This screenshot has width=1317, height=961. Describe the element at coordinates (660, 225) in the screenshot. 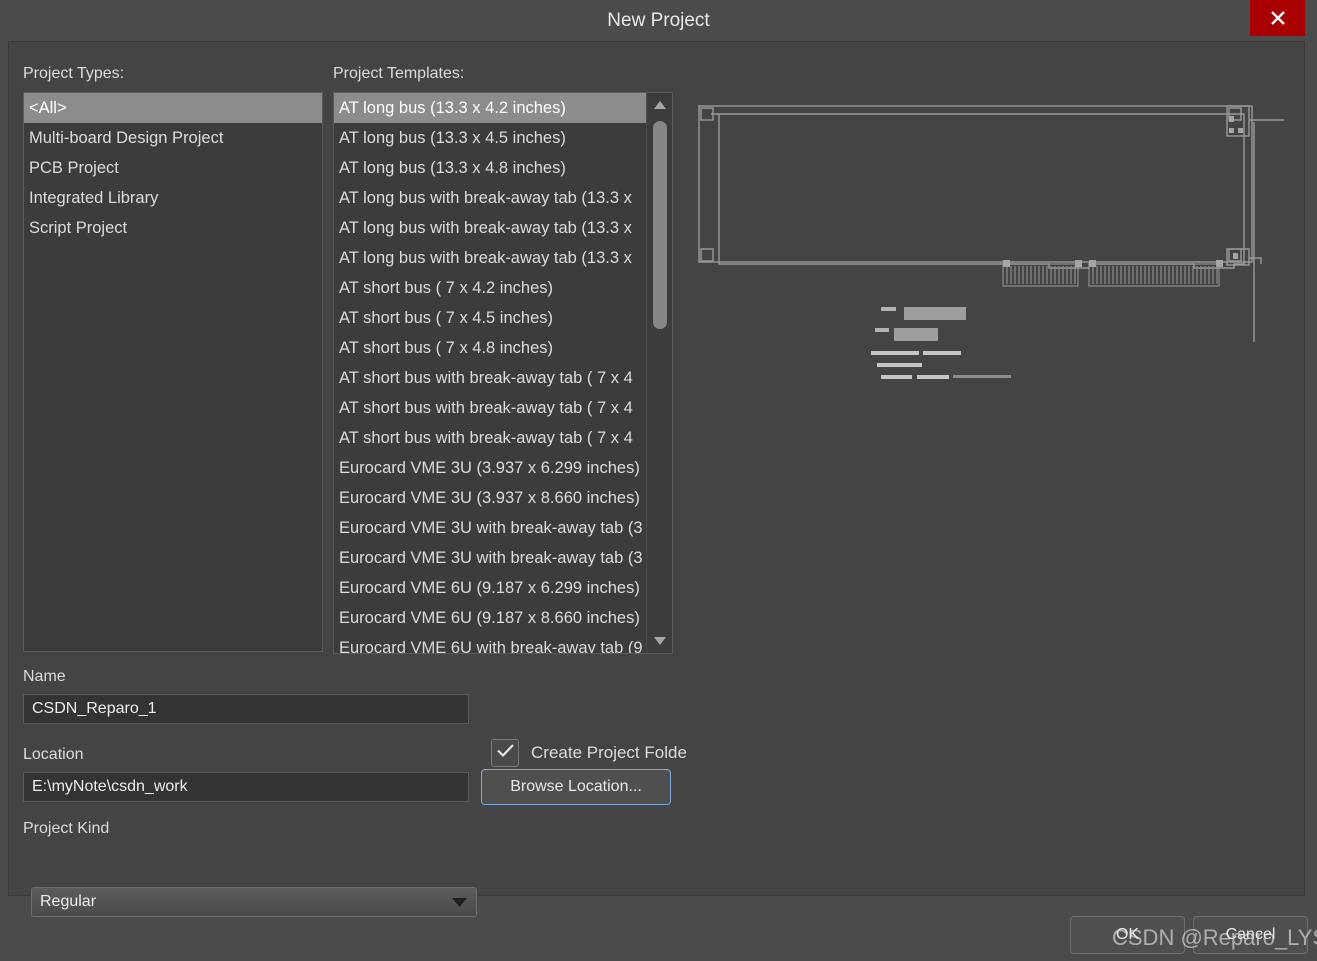

I see `scrollbar-thumb` at that location.